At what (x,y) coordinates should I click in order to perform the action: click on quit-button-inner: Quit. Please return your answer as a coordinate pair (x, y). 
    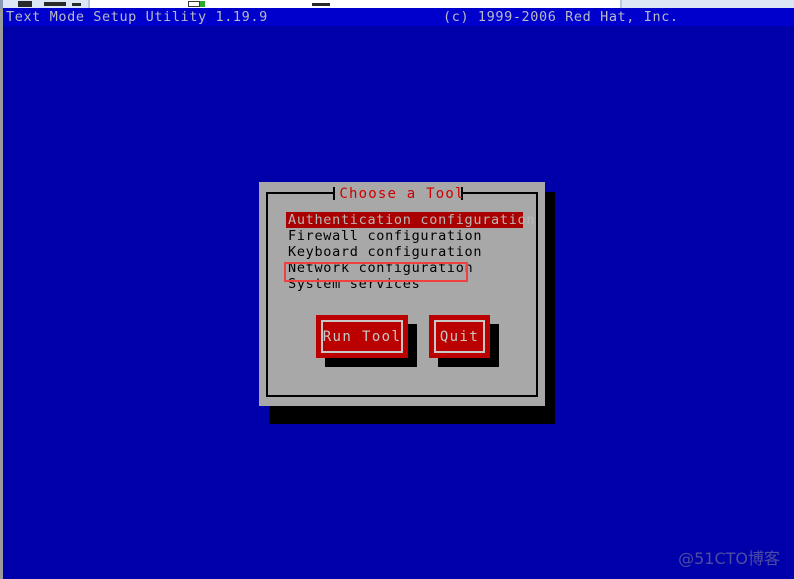
    Looking at the image, I should click on (459, 336).